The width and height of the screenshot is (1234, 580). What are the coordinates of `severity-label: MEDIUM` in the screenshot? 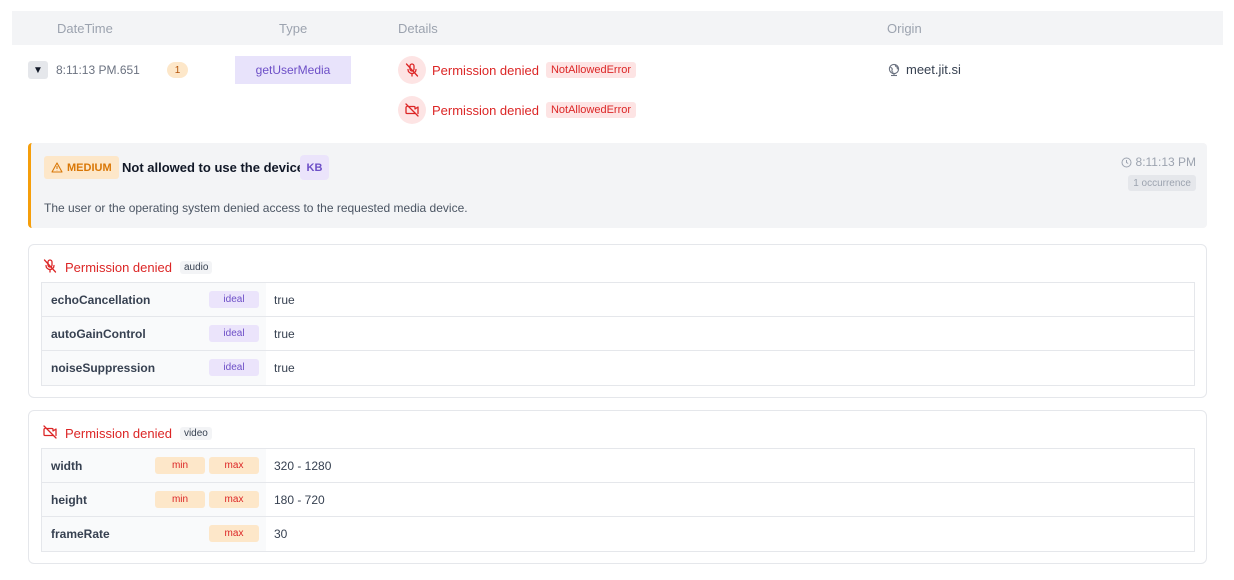 It's located at (89, 167).